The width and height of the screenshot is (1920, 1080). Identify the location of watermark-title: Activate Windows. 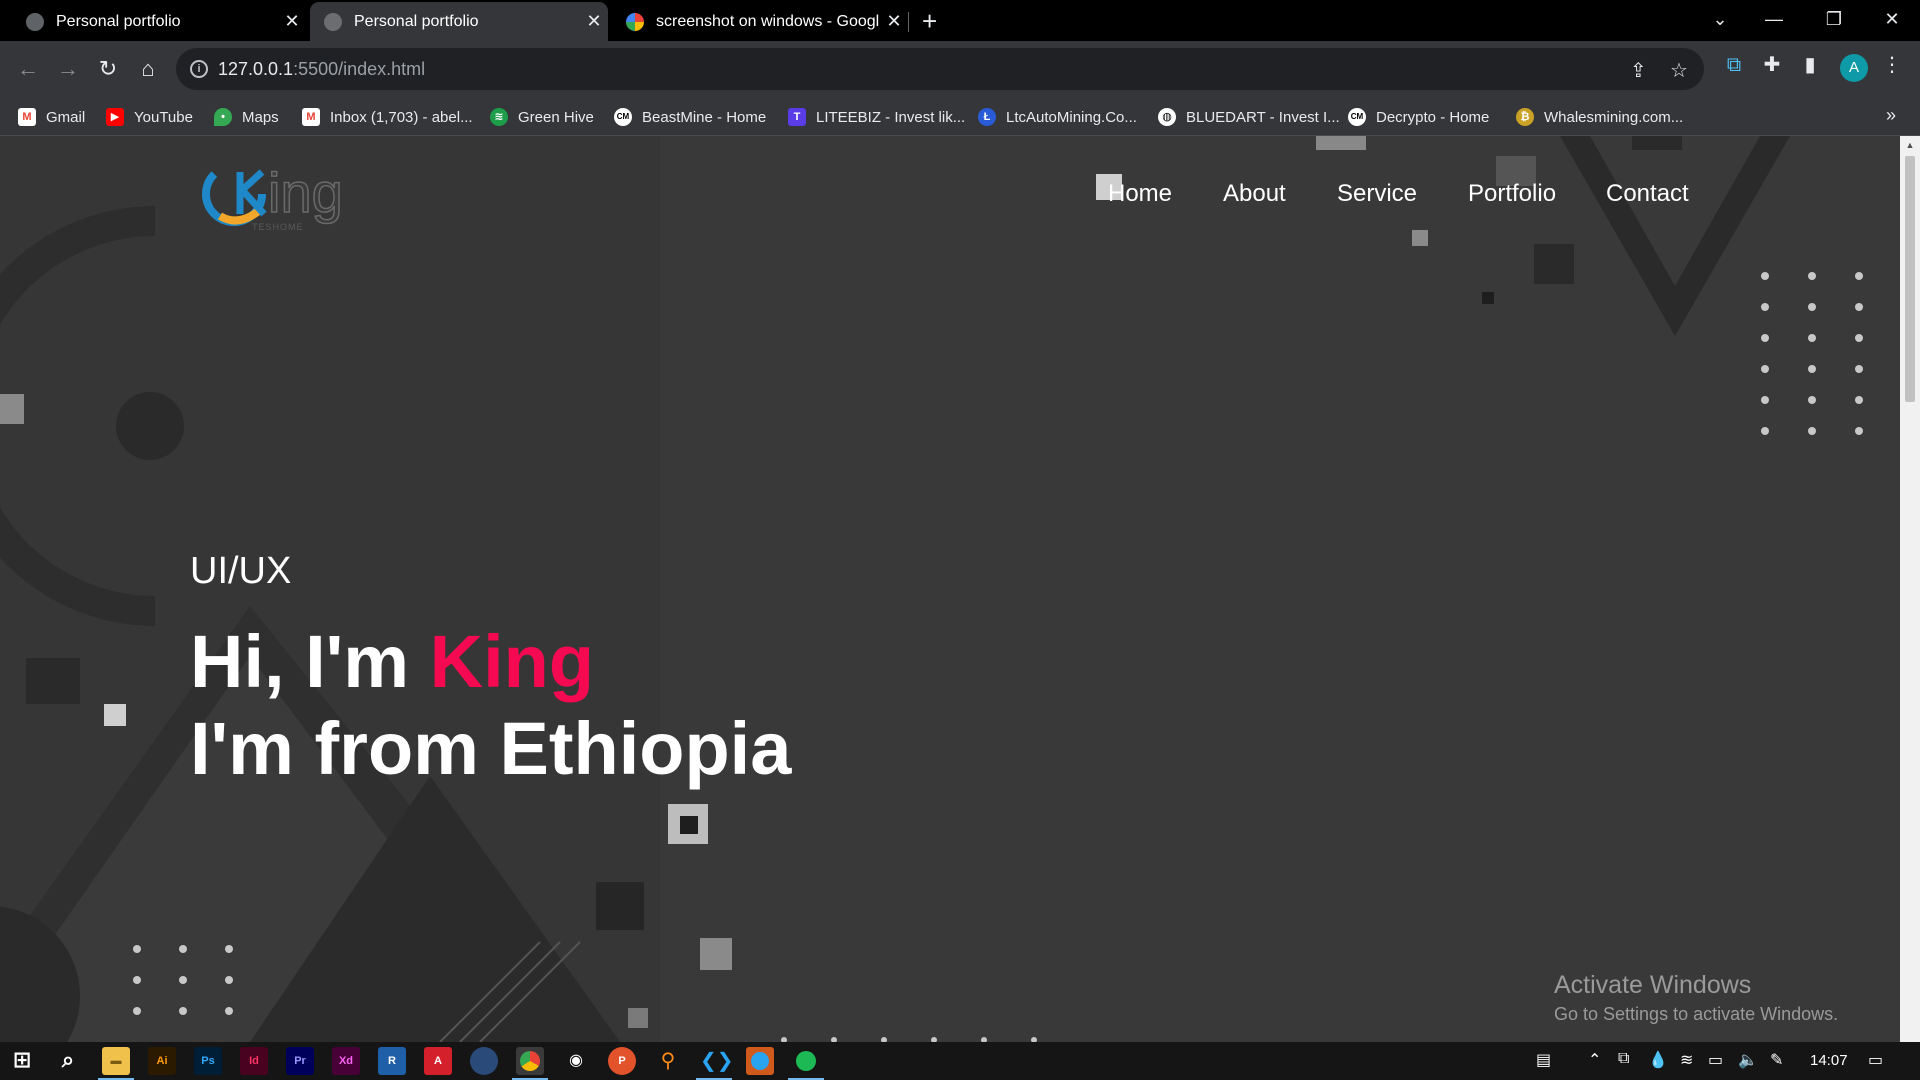
(1653, 985).